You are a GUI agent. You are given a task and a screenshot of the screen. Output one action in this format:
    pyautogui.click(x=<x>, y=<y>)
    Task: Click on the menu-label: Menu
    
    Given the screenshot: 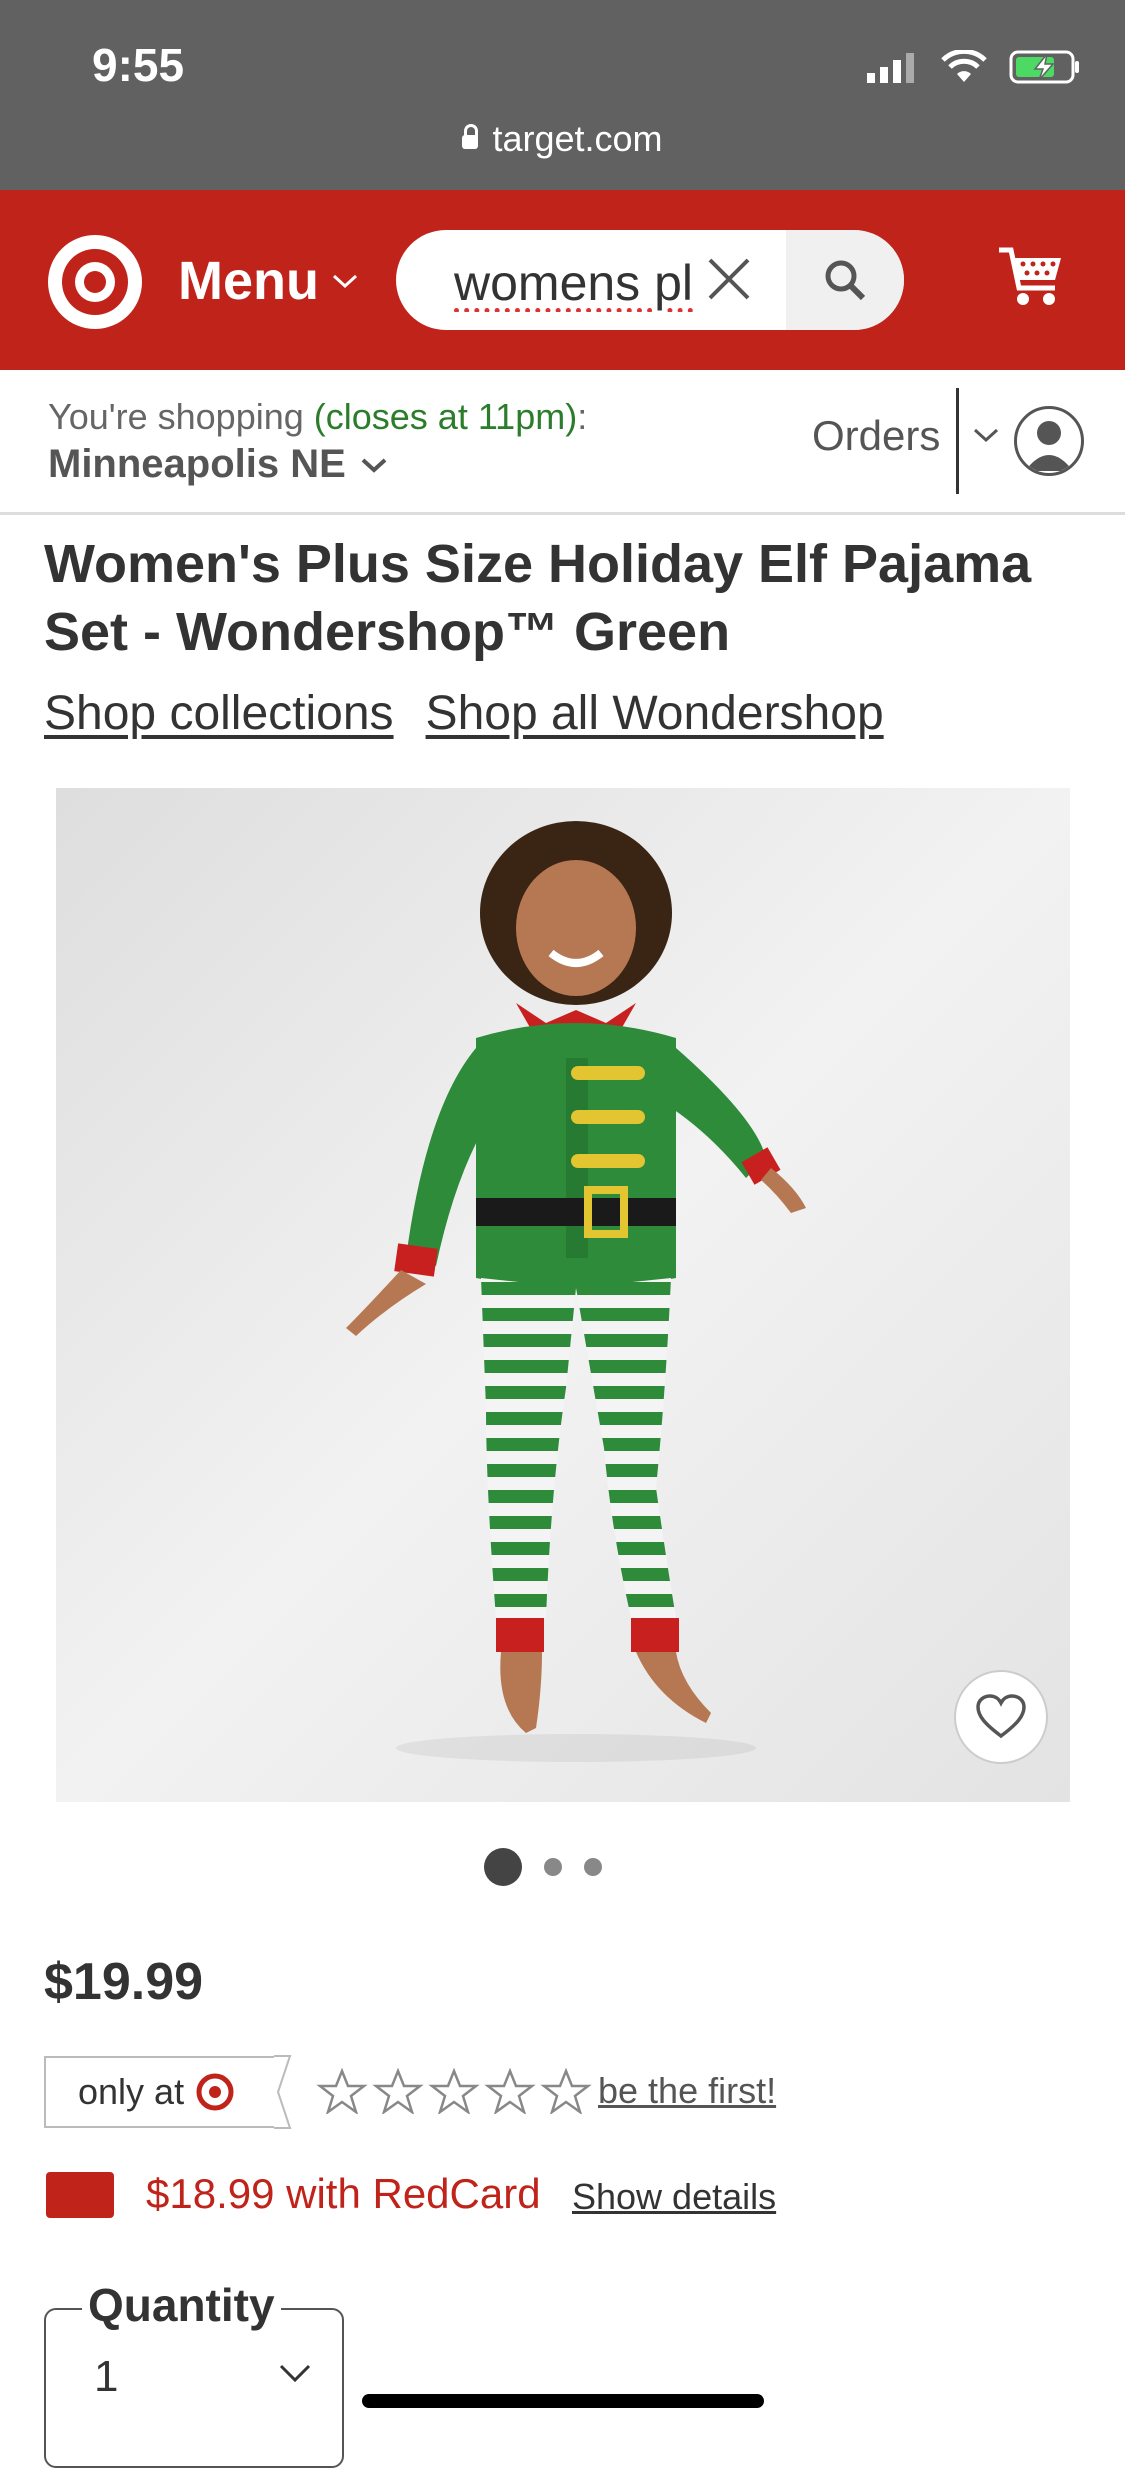 What is the action you would take?
    pyautogui.click(x=248, y=281)
    